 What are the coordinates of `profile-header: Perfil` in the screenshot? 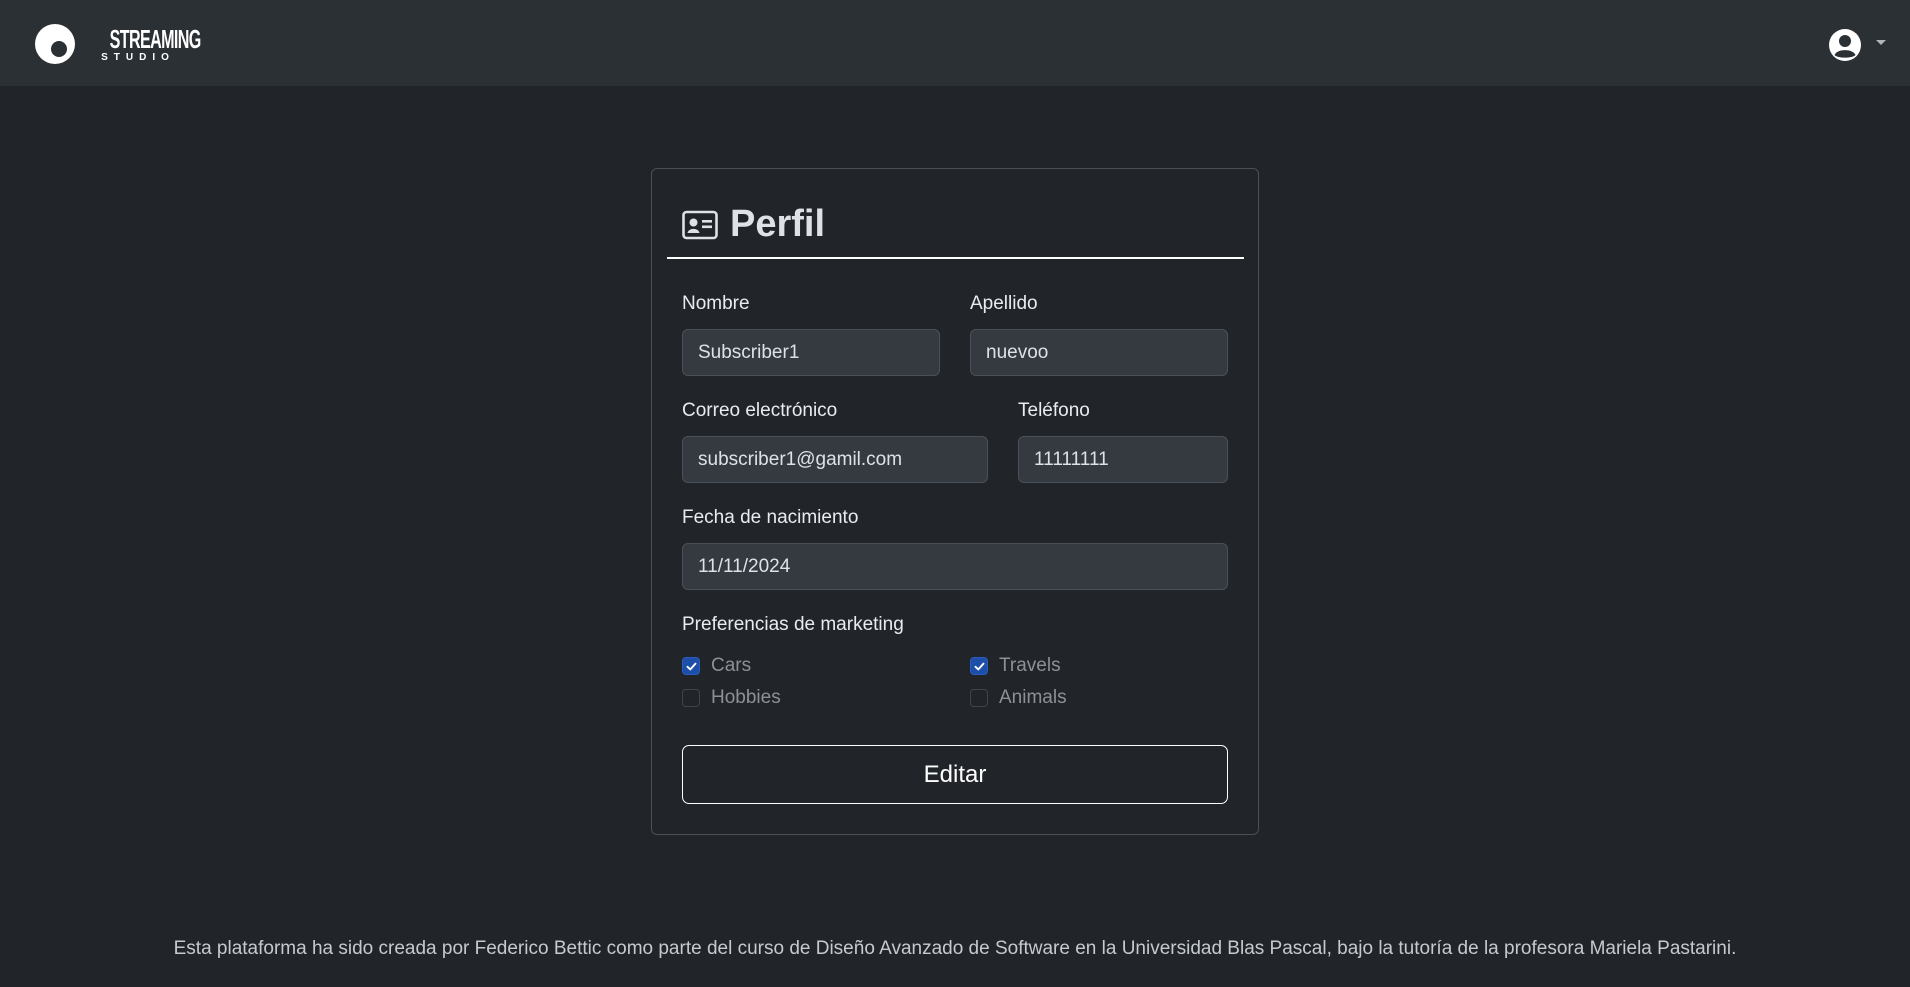 It's located at (753, 224).